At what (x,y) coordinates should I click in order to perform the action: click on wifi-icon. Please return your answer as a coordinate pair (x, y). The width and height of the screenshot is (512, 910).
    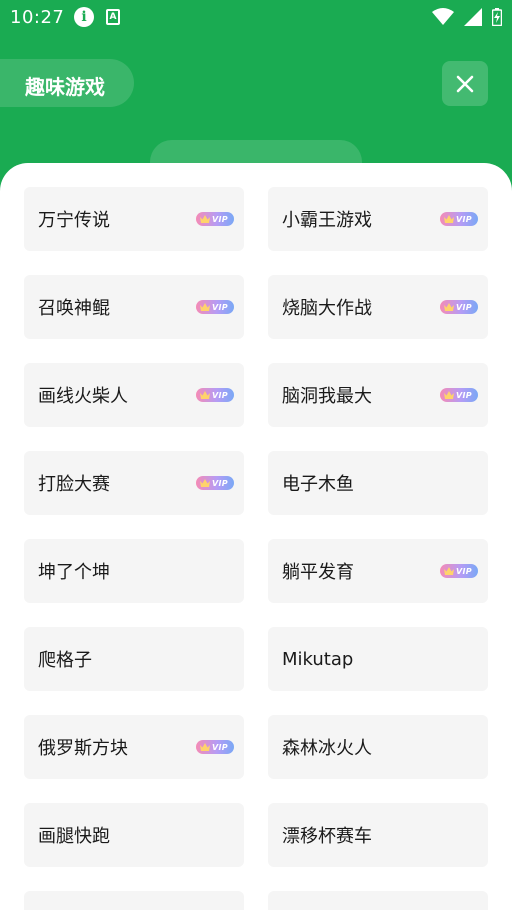
    Looking at the image, I should click on (443, 16).